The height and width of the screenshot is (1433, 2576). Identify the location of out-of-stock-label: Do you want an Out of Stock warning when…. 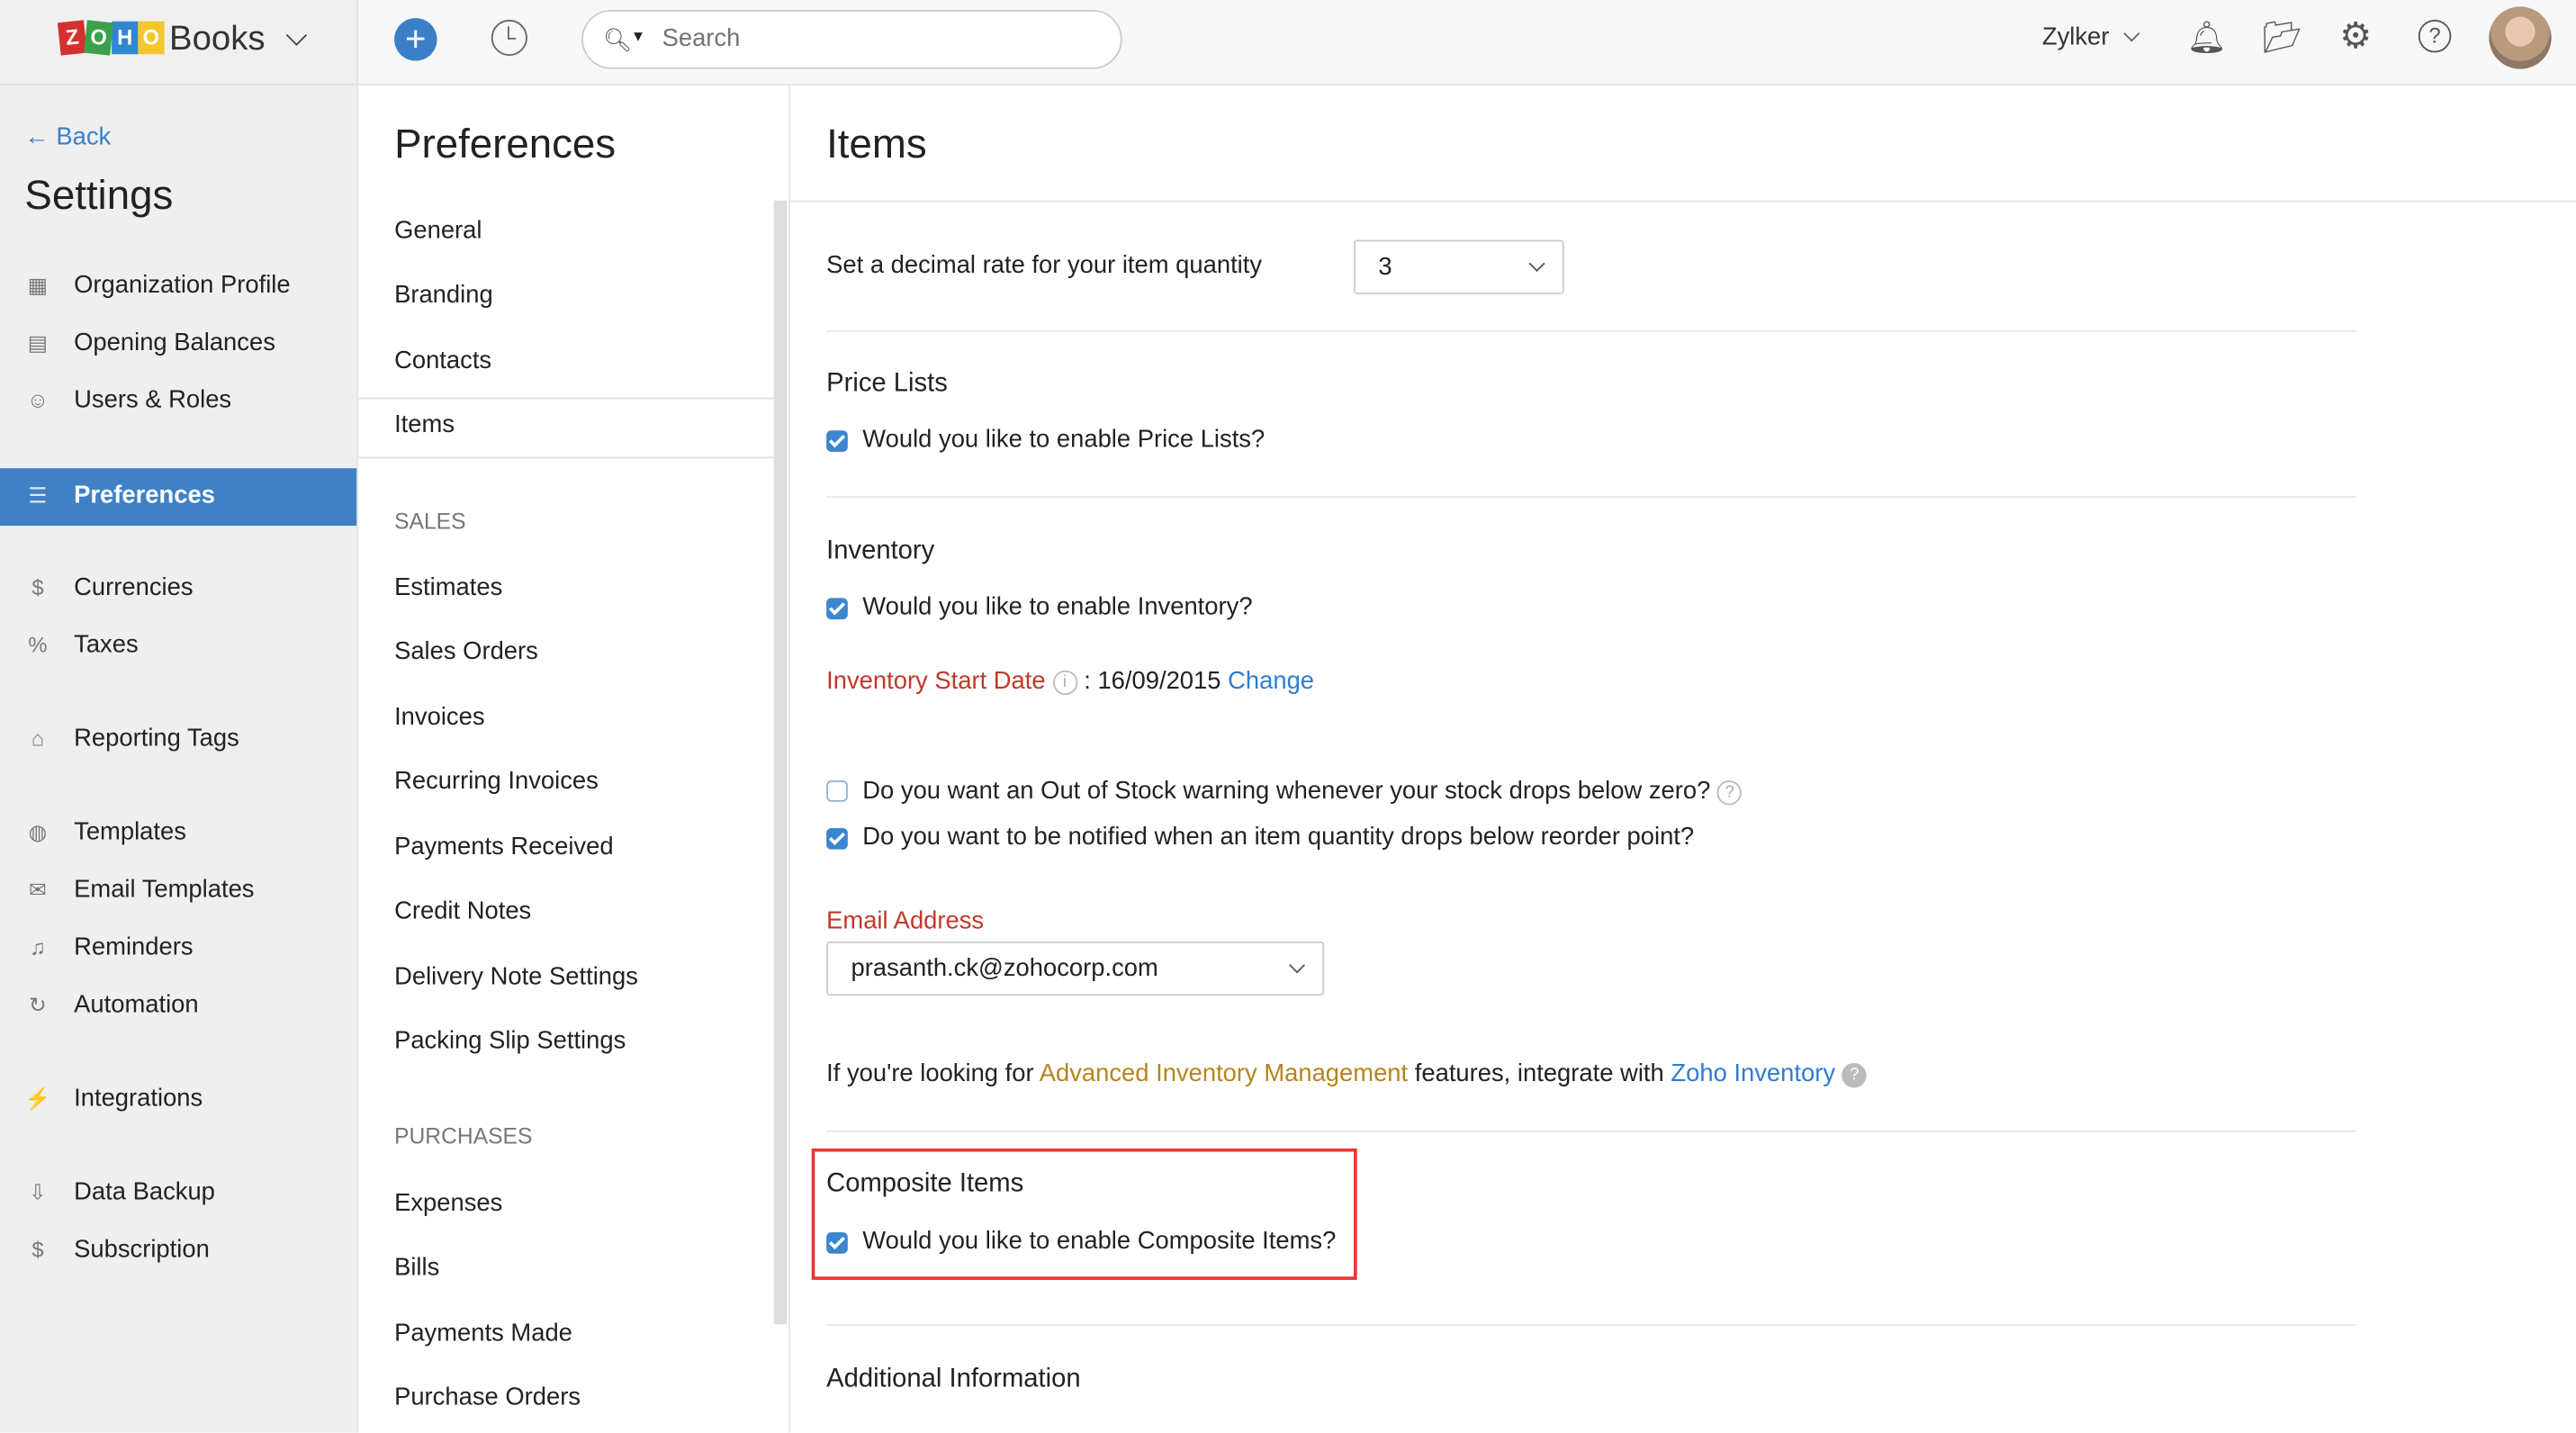
(1286, 792).